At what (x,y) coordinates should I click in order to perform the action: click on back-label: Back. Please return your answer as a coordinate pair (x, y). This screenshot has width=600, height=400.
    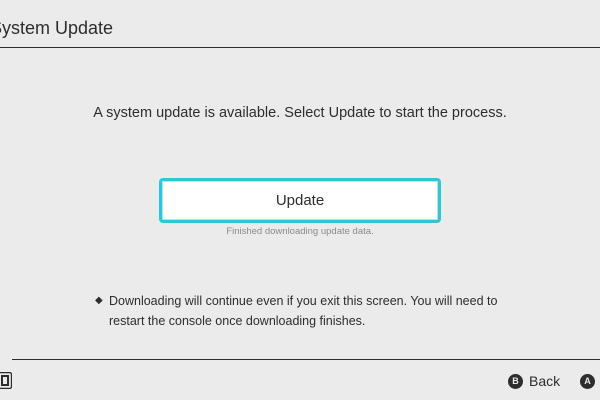
    Looking at the image, I should click on (545, 381).